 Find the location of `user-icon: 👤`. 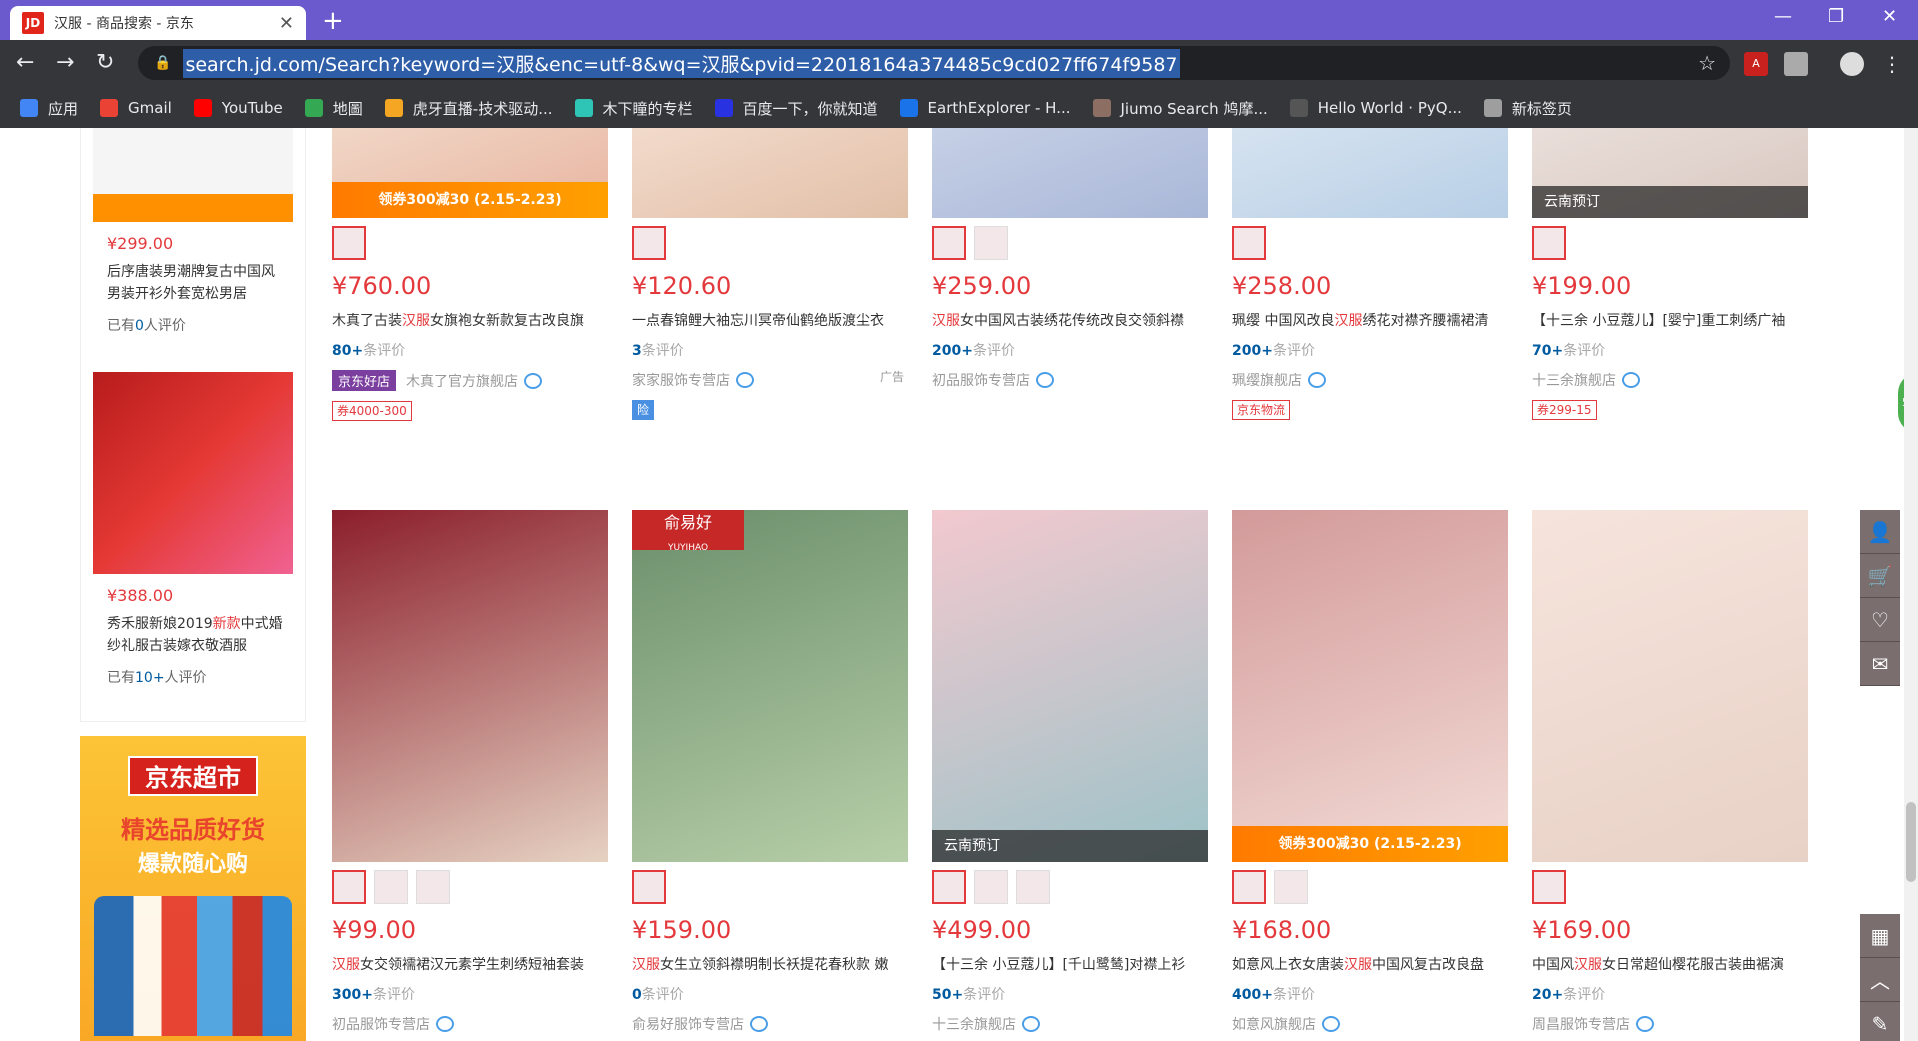

user-icon: 👤 is located at coordinates (1880, 532).